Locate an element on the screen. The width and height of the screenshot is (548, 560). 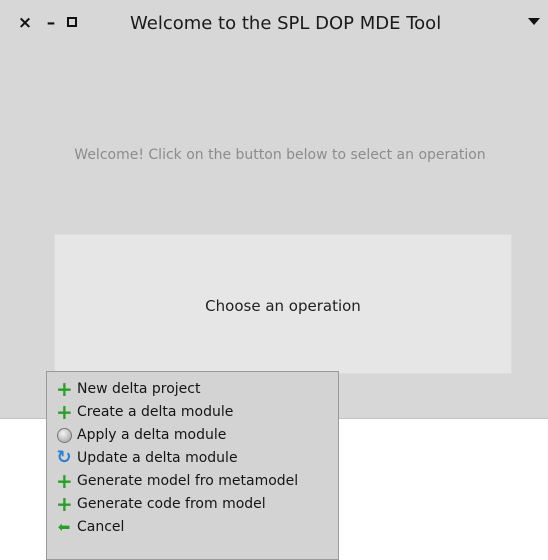
menu-item-apply-delta-module: Apply a delta module is located at coordinates (192, 435).